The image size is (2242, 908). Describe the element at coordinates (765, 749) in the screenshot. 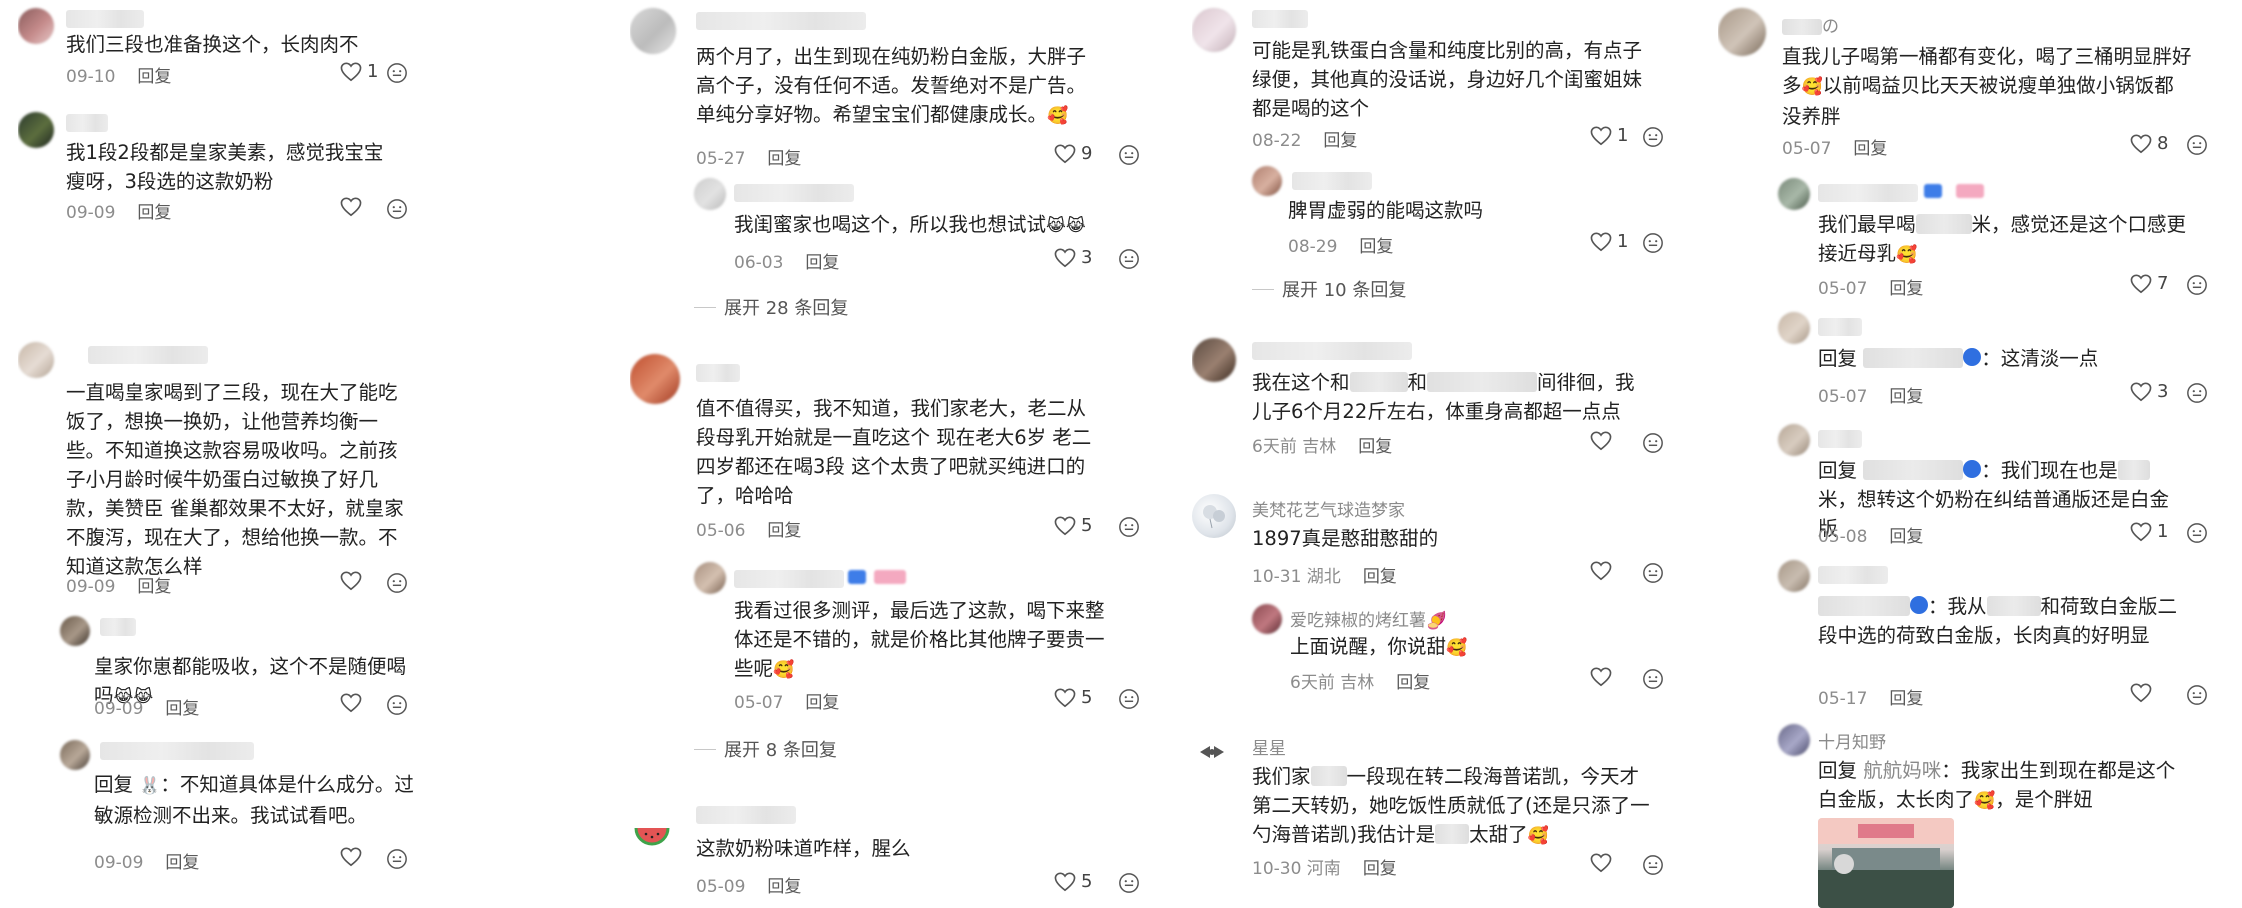

I see `expand-replies-button: 展开 8 条回复` at that location.